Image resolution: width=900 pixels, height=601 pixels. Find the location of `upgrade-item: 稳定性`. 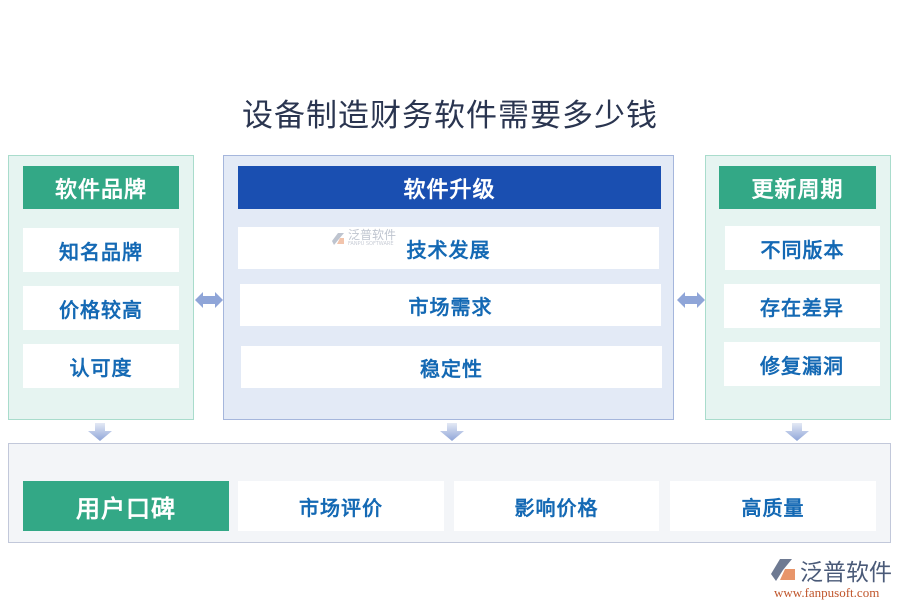

upgrade-item: 稳定性 is located at coordinates (451, 367).